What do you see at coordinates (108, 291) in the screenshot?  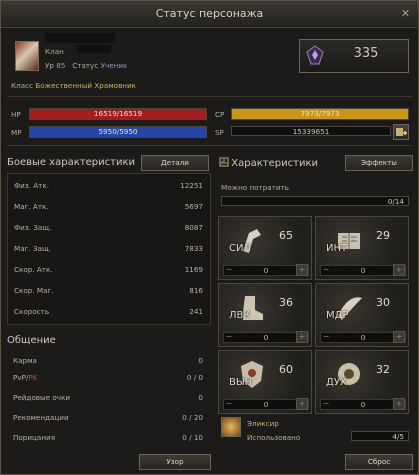 I see `combat-stat-row: Скор. Маг. 816` at bounding box center [108, 291].